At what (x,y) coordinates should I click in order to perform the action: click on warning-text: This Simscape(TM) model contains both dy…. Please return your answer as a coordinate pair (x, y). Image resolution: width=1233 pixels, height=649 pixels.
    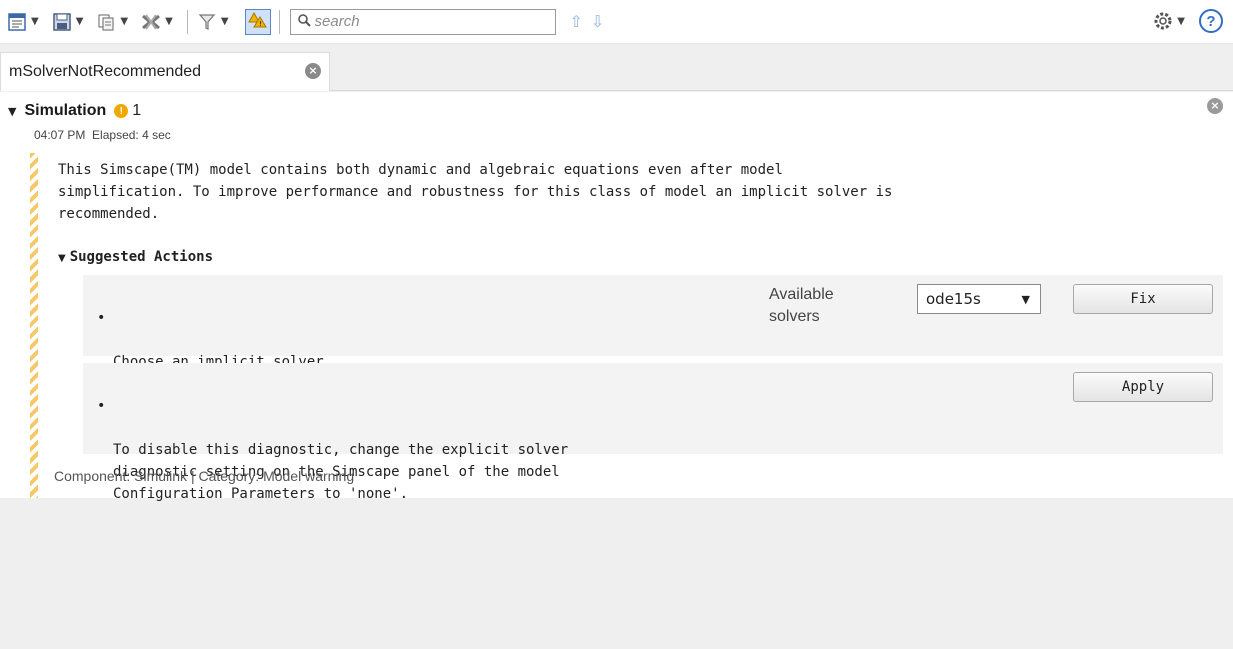
    Looking at the image, I should click on (475, 192).